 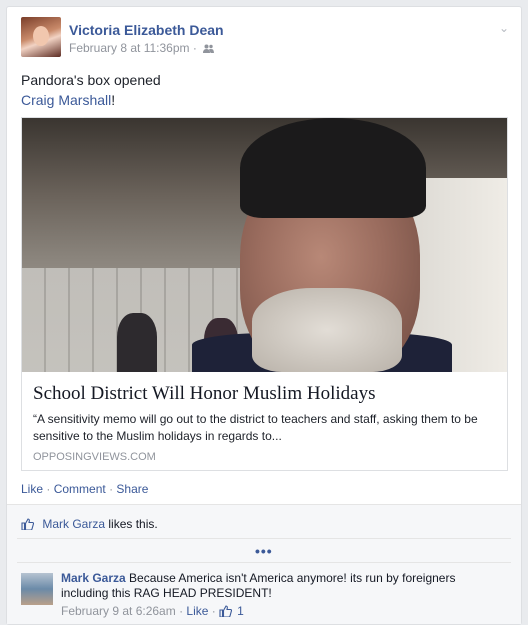 What do you see at coordinates (240, 611) in the screenshot?
I see `comment-like-count: 1` at bounding box center [240, 611].